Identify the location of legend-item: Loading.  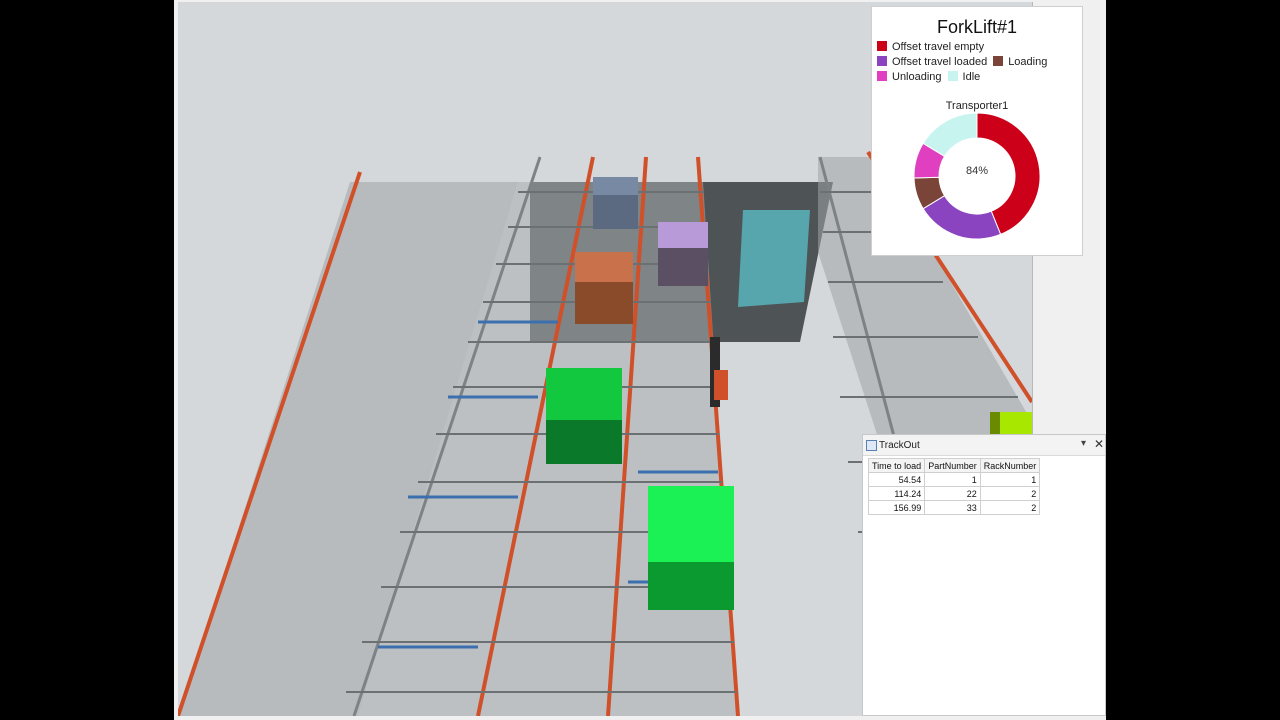
(1020, 62).